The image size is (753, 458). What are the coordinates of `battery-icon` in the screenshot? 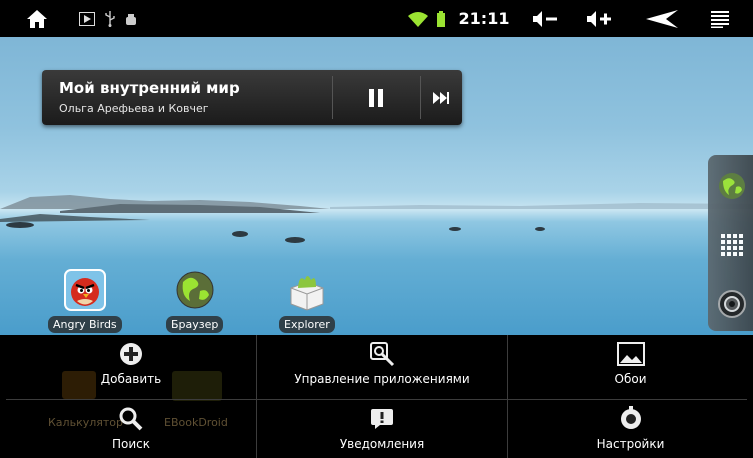 It's located at (441, 18).